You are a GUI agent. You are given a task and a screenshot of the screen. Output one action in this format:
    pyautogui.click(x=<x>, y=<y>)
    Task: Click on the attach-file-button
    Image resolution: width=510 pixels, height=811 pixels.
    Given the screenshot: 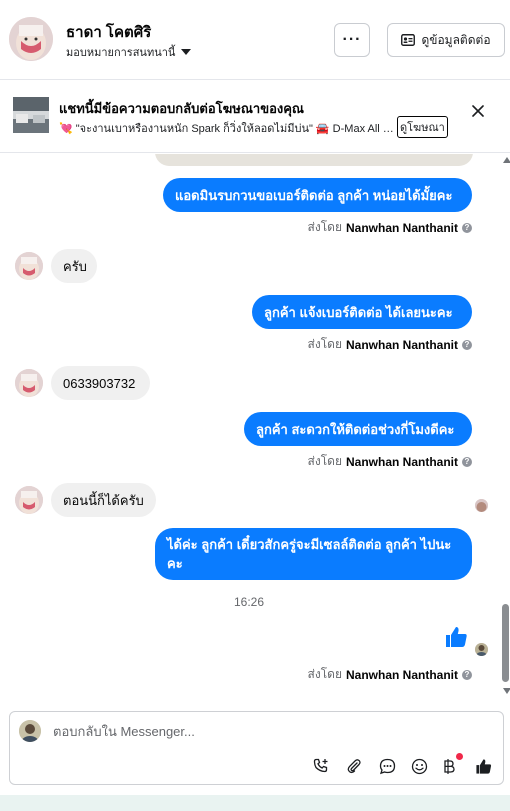 What is the action you would take?
    pyautogui.click(x=354, y=766)
    